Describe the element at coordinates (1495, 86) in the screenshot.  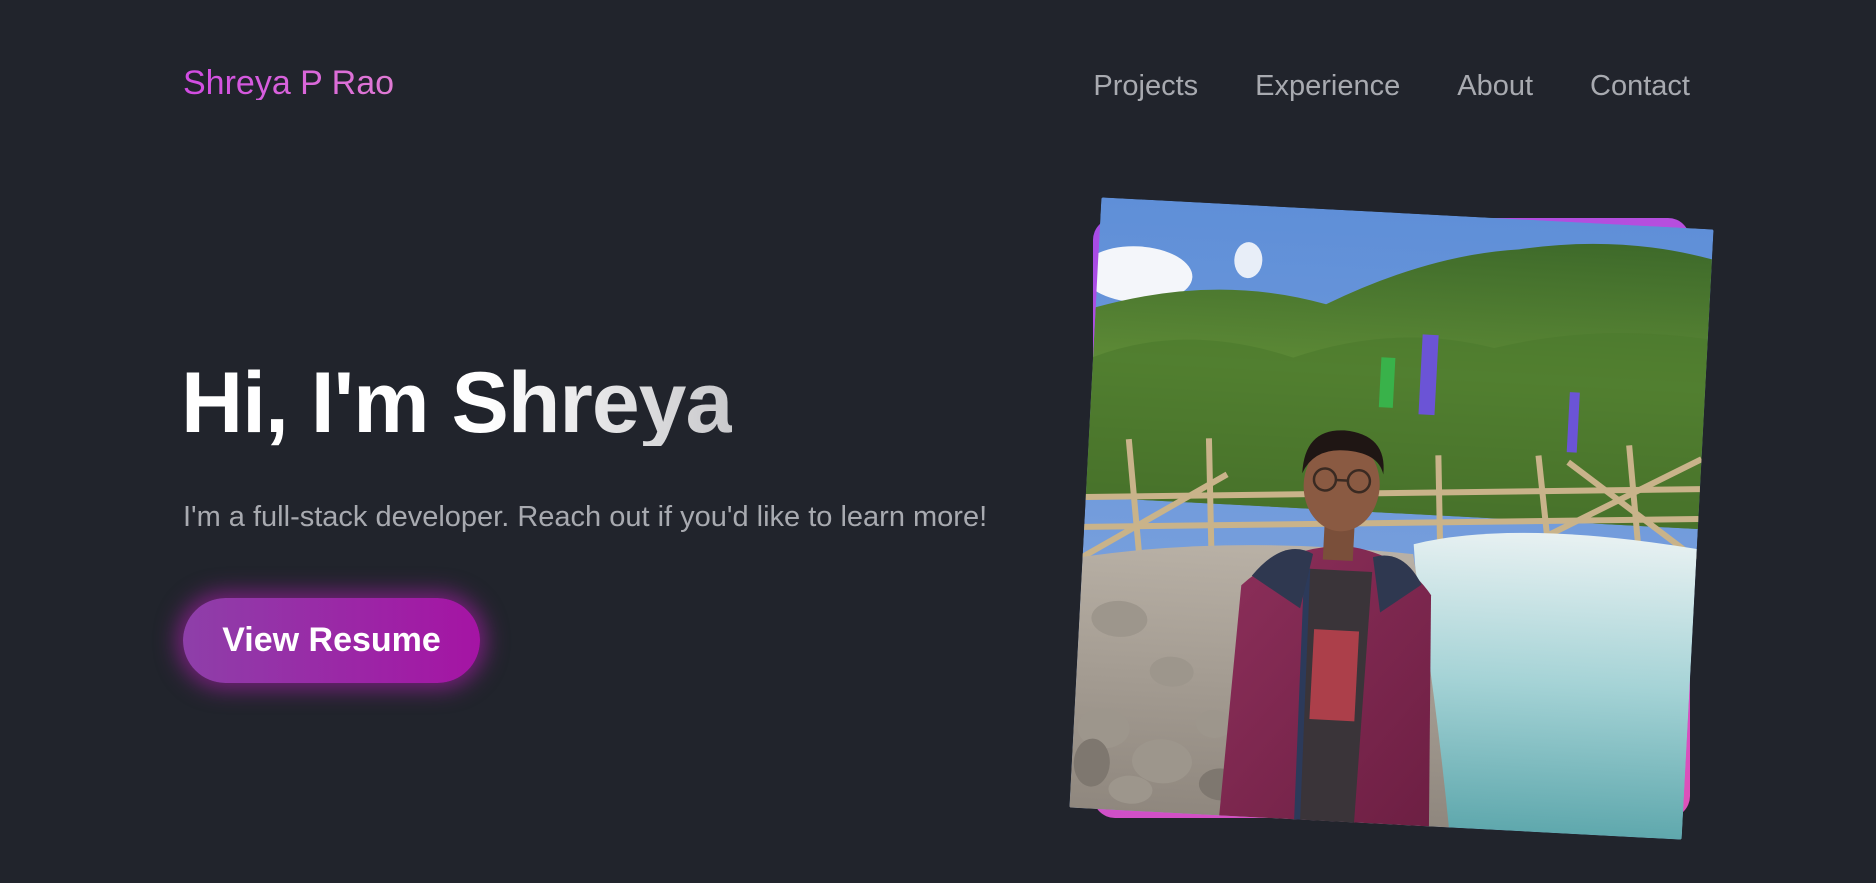
I see `nav-link-about: About` at that location.